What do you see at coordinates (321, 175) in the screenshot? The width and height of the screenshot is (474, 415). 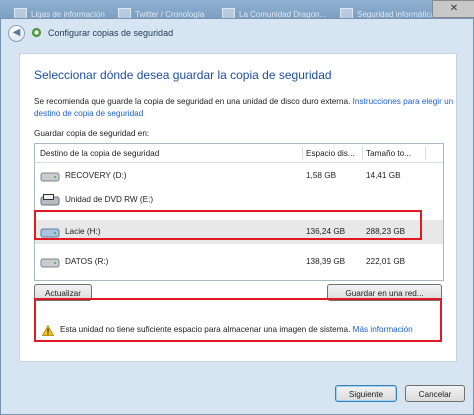 I see `drive-free-space: 1,58 GB` at bounding box center [321, 175].